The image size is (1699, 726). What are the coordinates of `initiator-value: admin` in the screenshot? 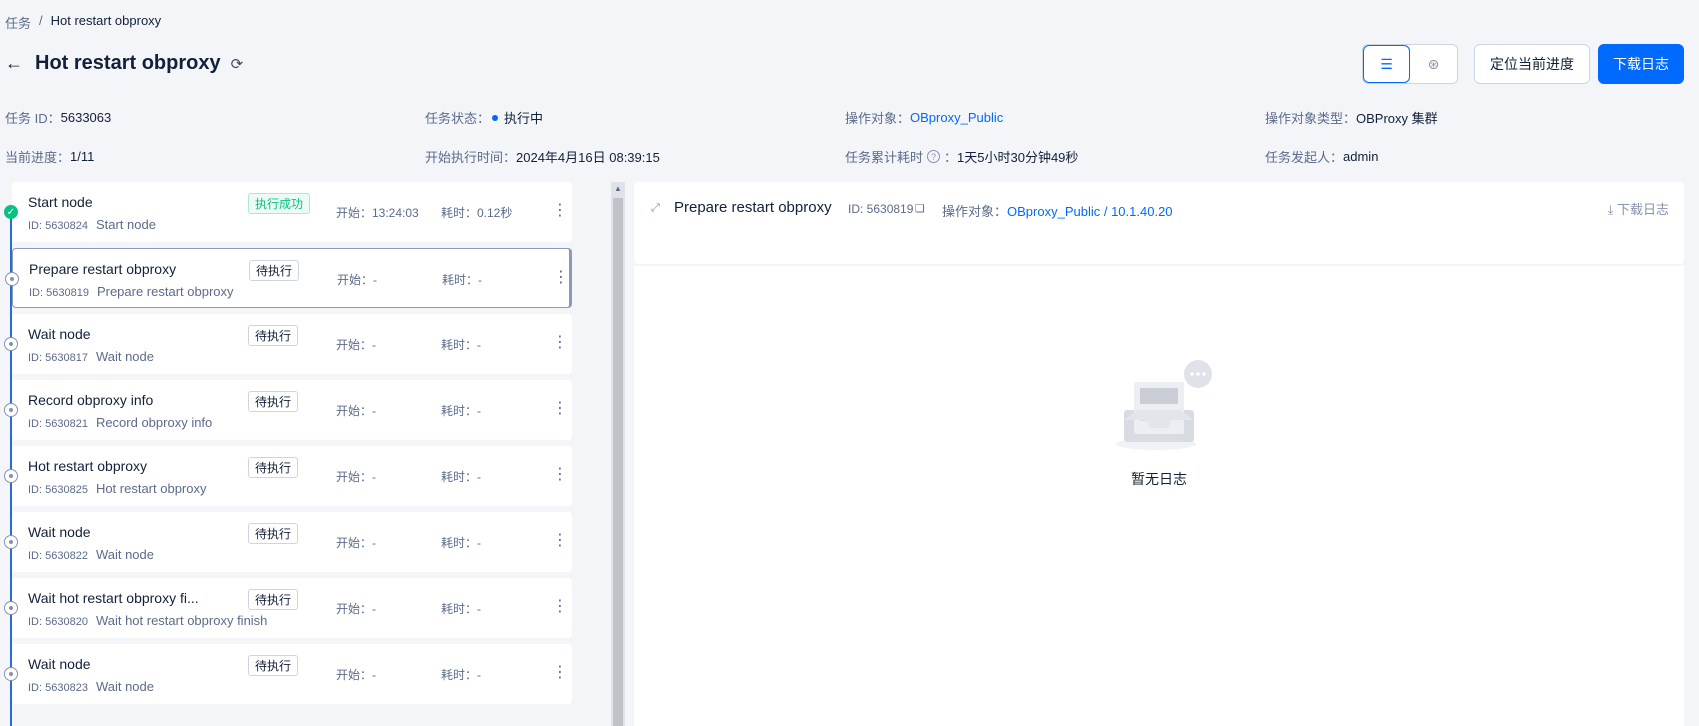 It's located at (1361, 156).